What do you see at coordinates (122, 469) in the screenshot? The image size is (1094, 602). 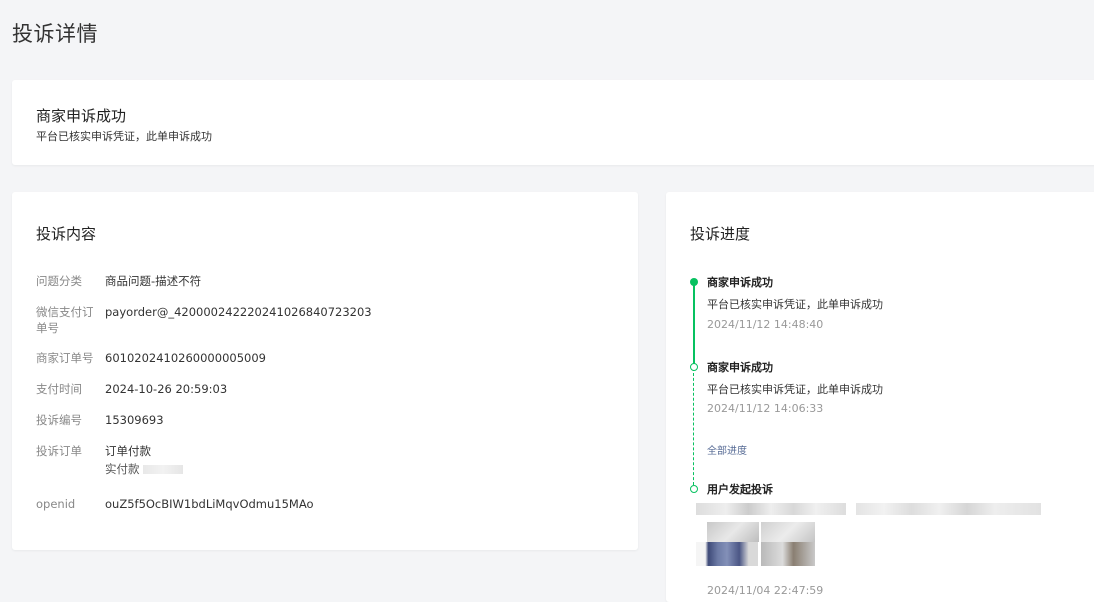 I see `paid-amount-label: 实付款` at bounding box center [122, 469].